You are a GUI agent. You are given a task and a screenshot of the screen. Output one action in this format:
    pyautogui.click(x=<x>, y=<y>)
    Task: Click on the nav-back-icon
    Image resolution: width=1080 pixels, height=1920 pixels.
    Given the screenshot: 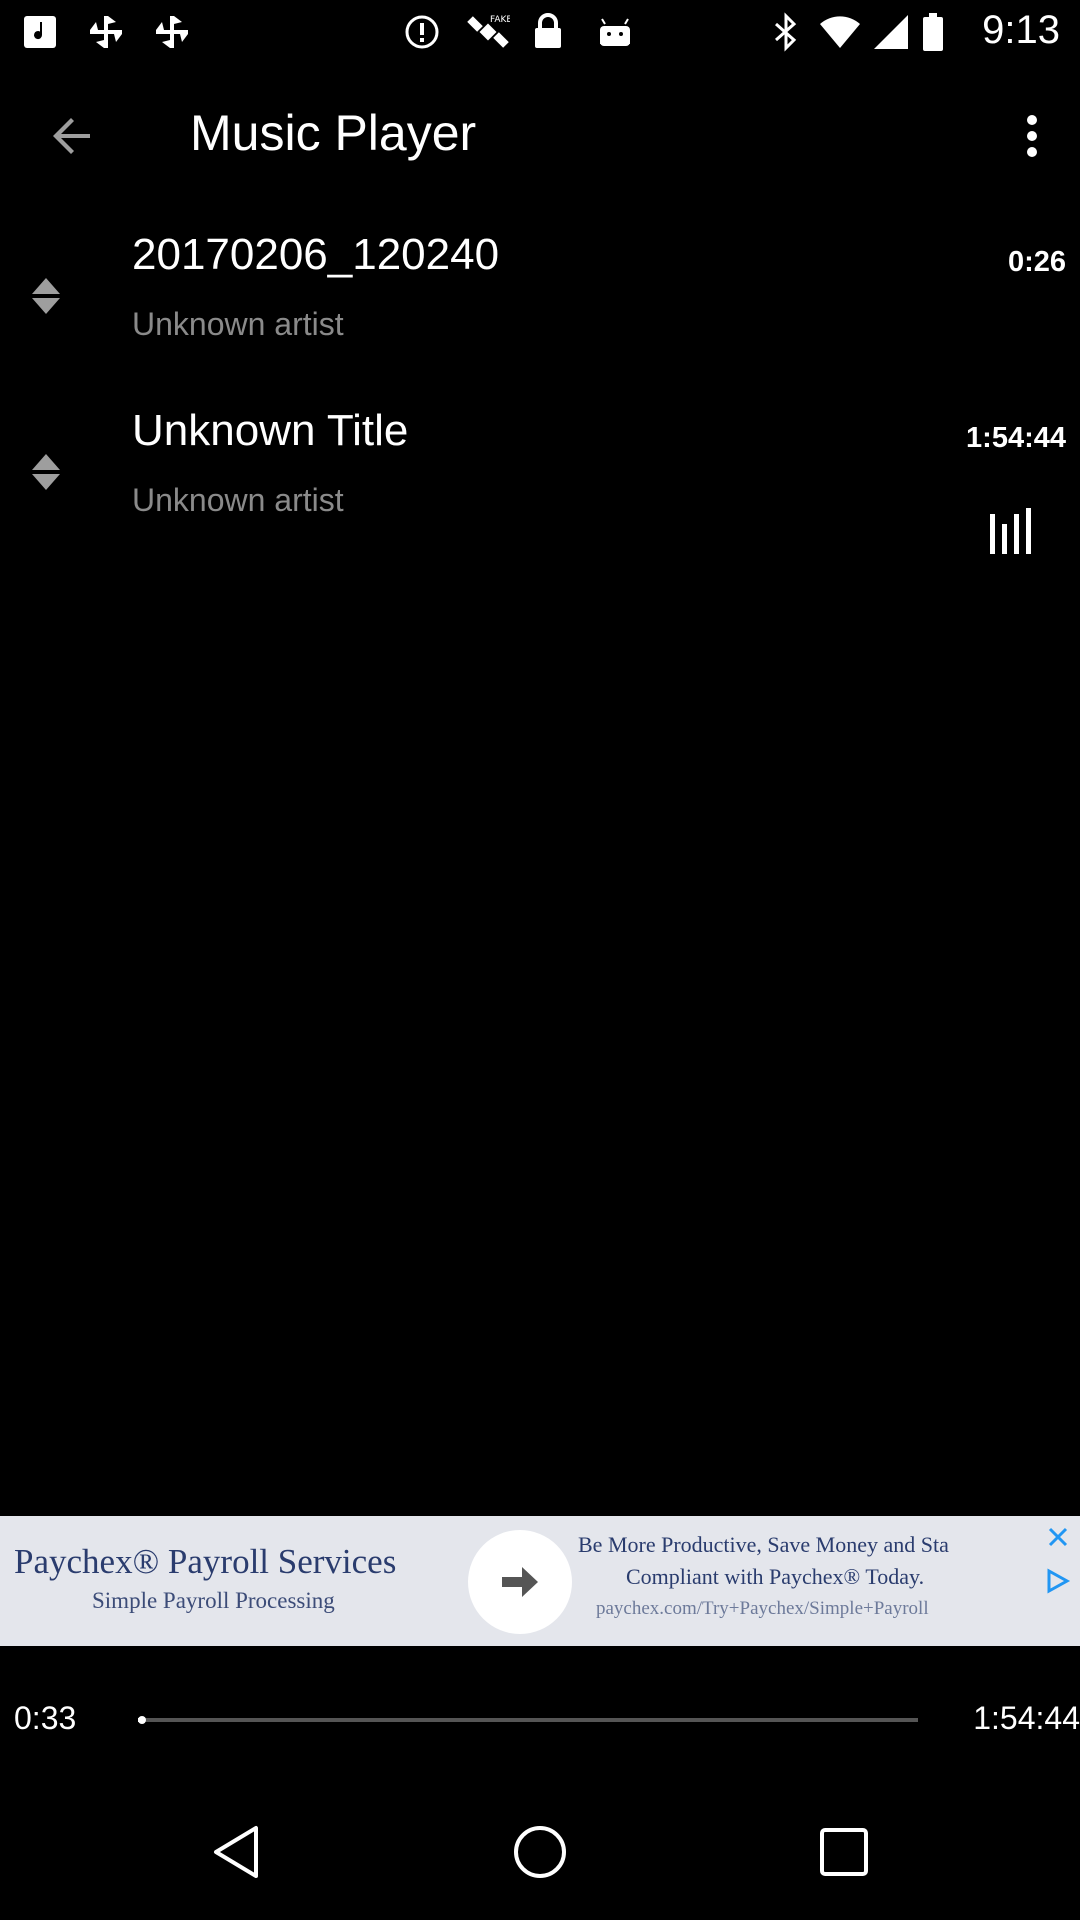 What is the action you would take?
    pyautogui.click(x=236, y=1852)
    